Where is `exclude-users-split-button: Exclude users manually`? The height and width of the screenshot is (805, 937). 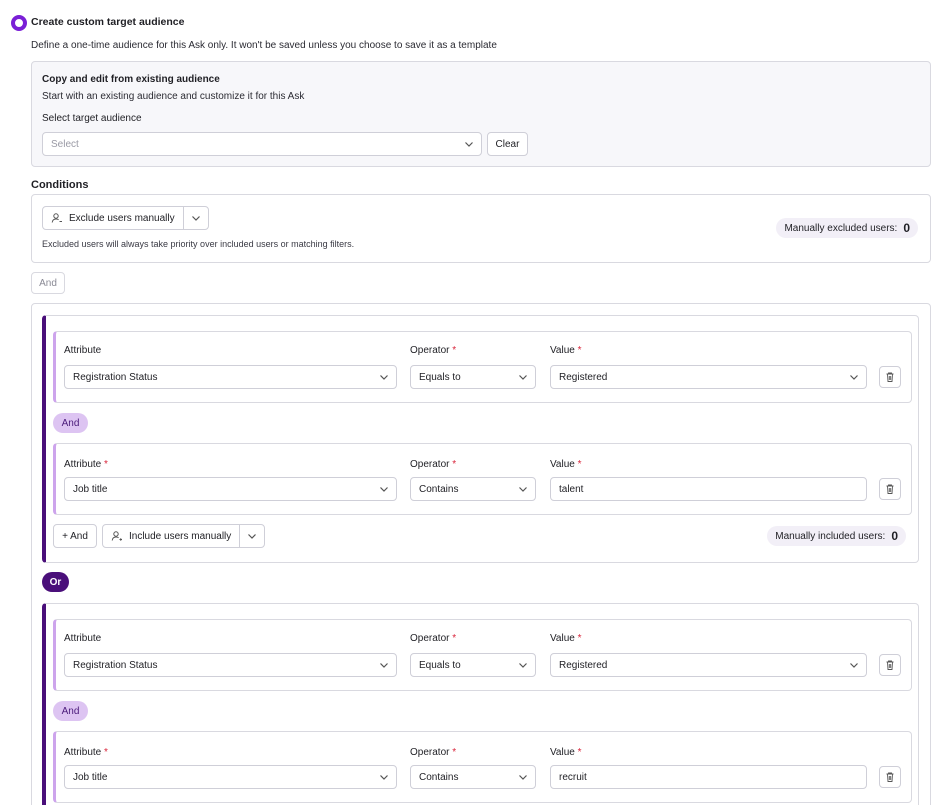
exclude-users-split-button: Exclude users manually is located at coordinates (125, 218).